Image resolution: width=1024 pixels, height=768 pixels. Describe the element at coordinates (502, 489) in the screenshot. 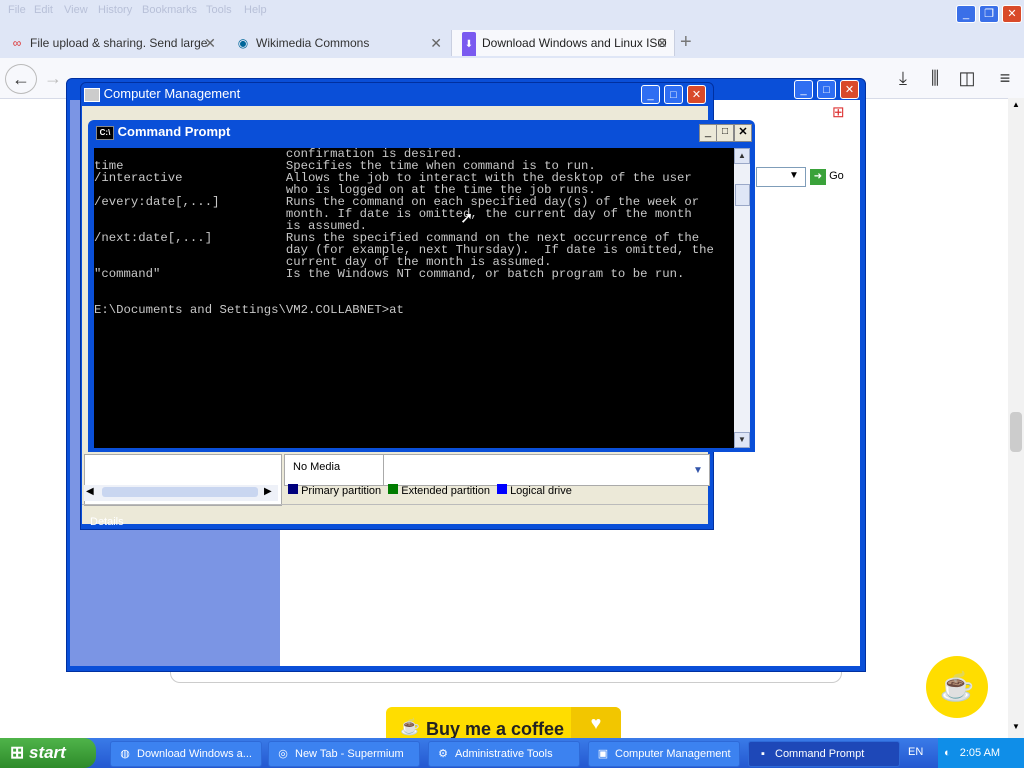

I see `legend-swatch-logical` at that location.